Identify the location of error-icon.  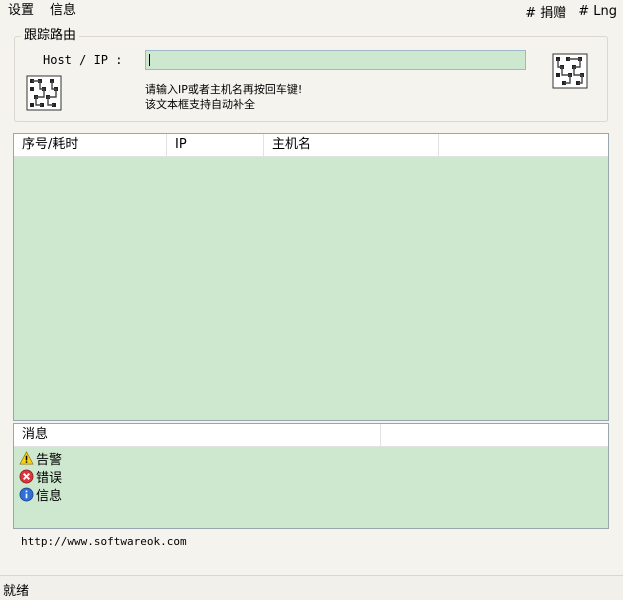
(26, 476).